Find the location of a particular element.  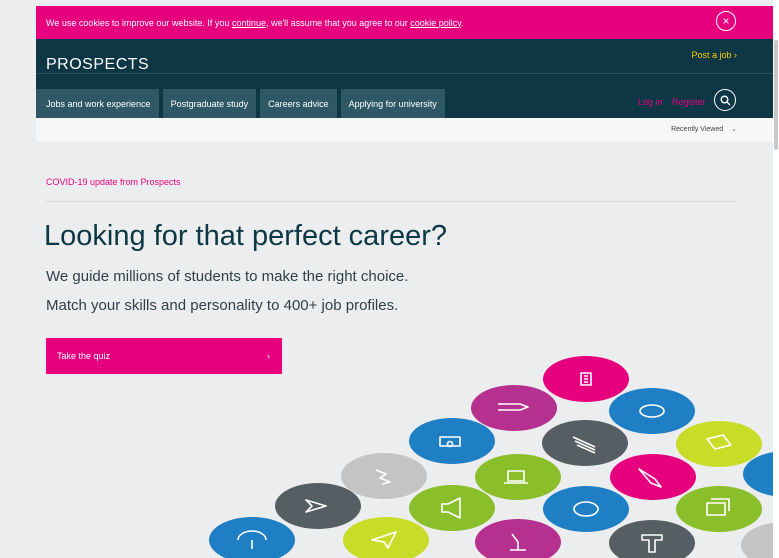

page-headline: Looking for that perfect career? is located at coordinates (246, 236).